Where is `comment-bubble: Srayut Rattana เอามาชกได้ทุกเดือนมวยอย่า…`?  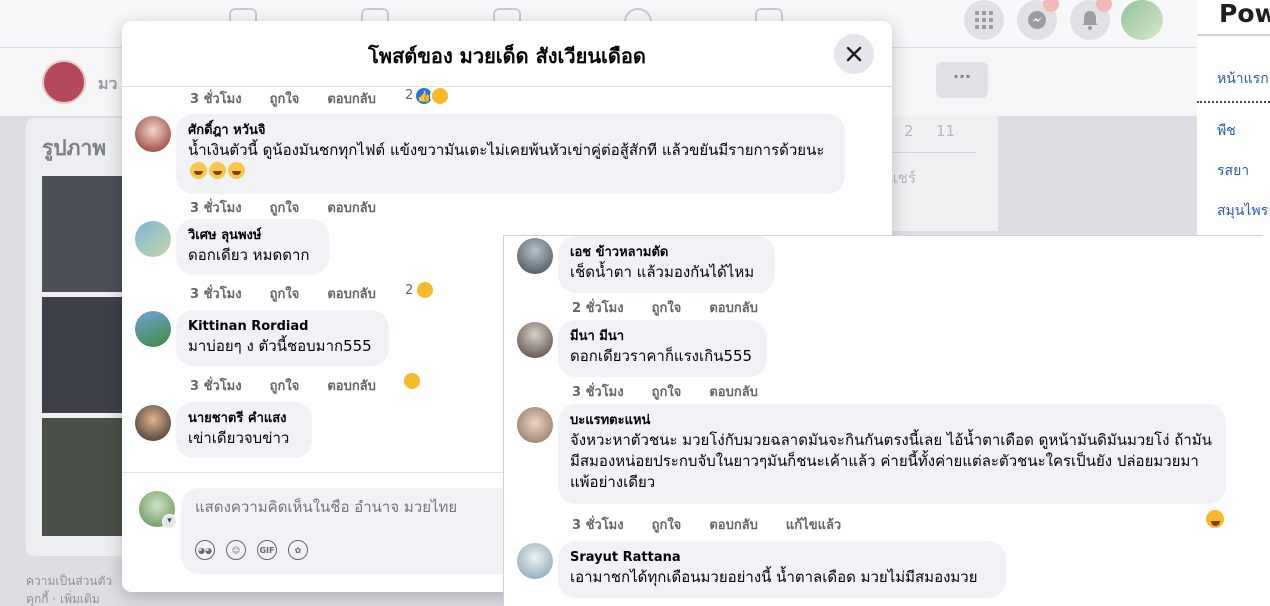
comment-bubble: Srayut Rattana เอามาชกได้ทุกเดือนมวยอย่า… is located at coordinates (782, 569).